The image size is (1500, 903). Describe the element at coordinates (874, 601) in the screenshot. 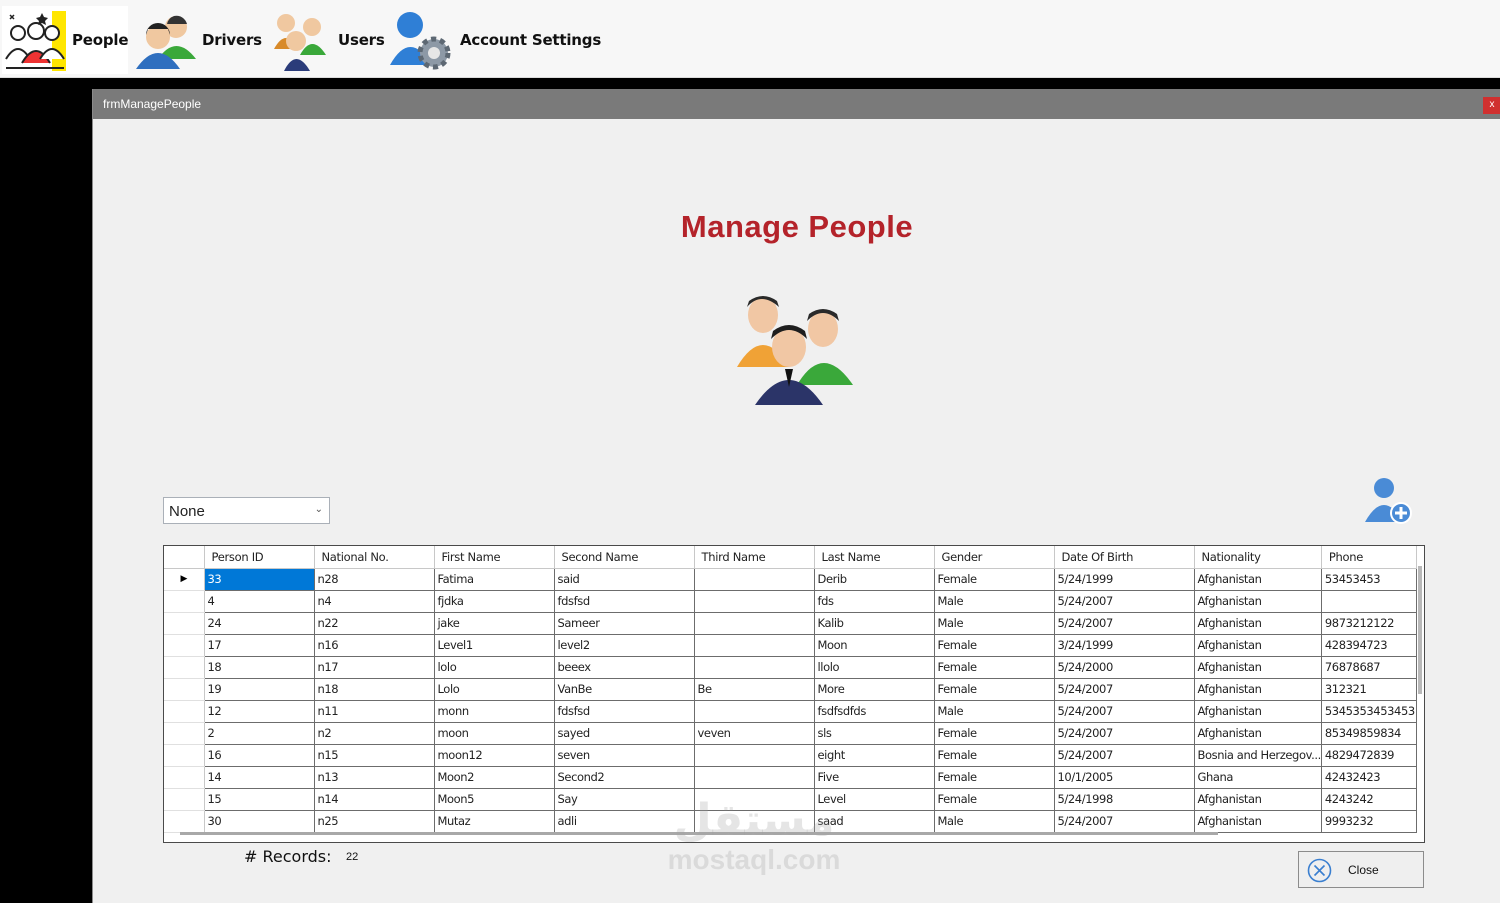

I see `table-cell: fds` at that location.